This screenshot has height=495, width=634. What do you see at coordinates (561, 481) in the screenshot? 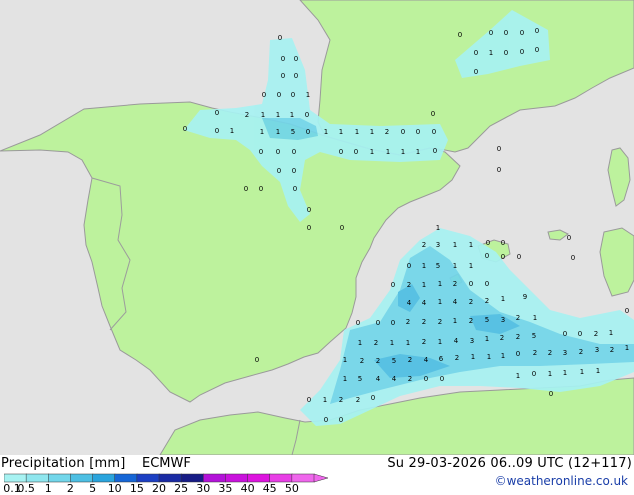
I see `site-credit: ©weatheronline.co.uk` at bounding box center [561, 481].